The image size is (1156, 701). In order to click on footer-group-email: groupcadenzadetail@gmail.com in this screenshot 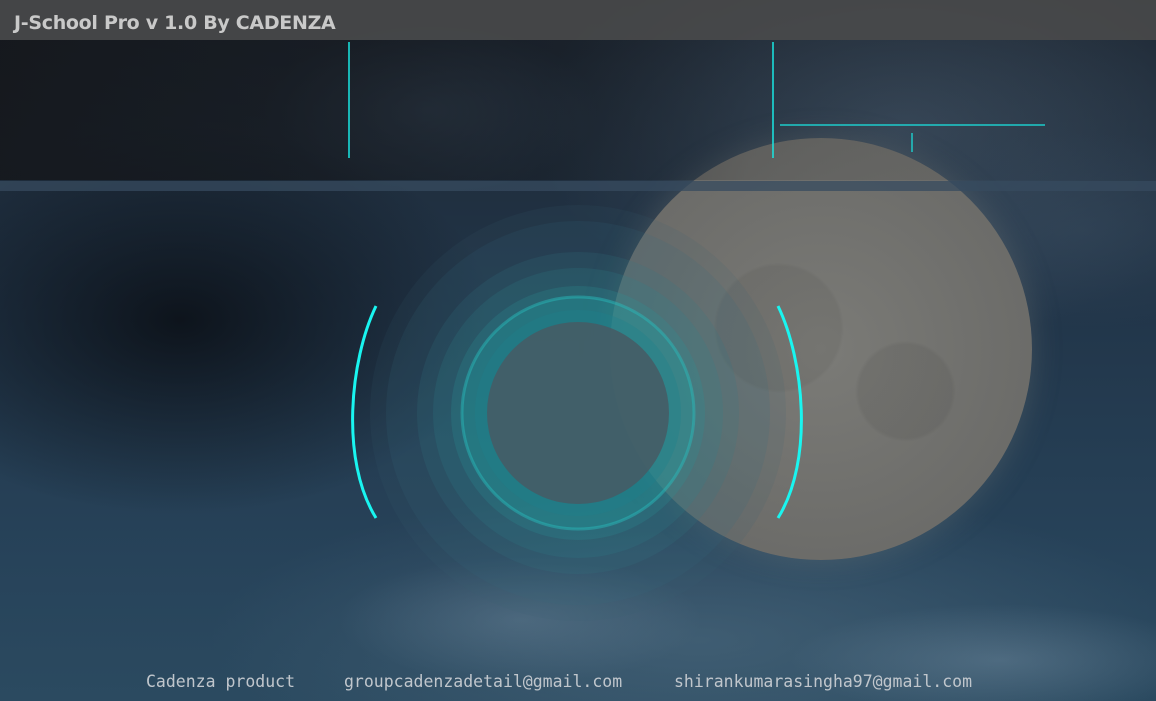, I will do `click(483, 681)`.